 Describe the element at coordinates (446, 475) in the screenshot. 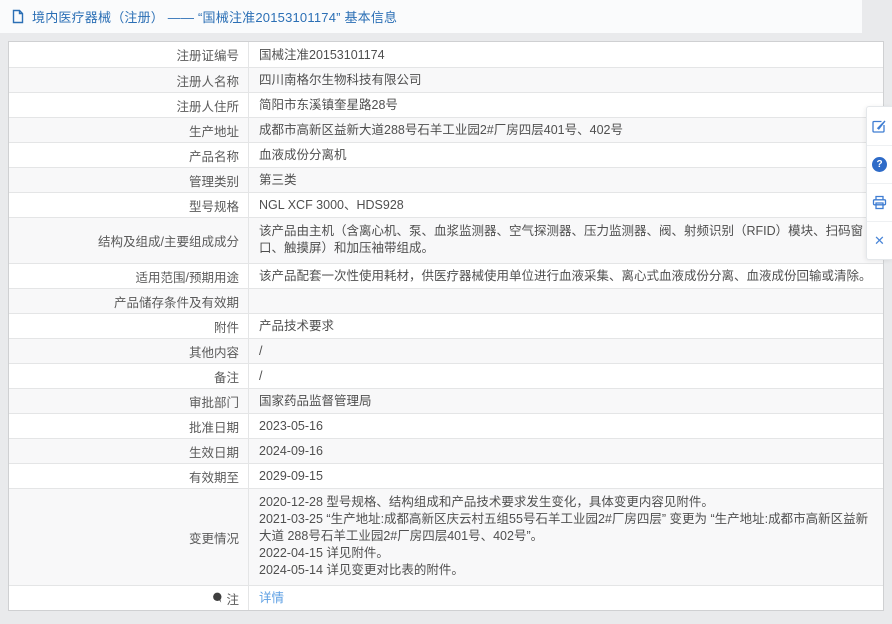

I see `table-row: 有效期至 2029-09-15` at that location.